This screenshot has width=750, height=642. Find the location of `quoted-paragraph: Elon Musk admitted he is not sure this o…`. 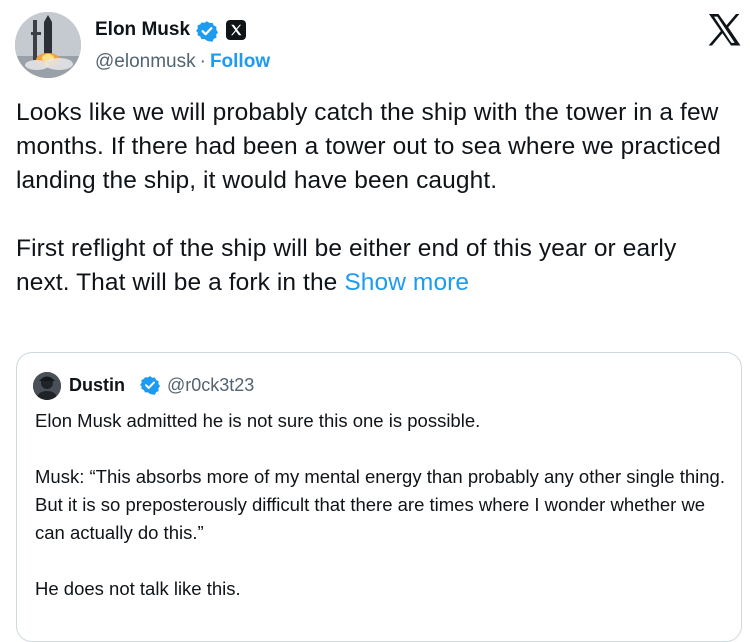

quoted-paragraph: Elon Musk admitted he is not sure this o… is located at coordinates (258, 420).